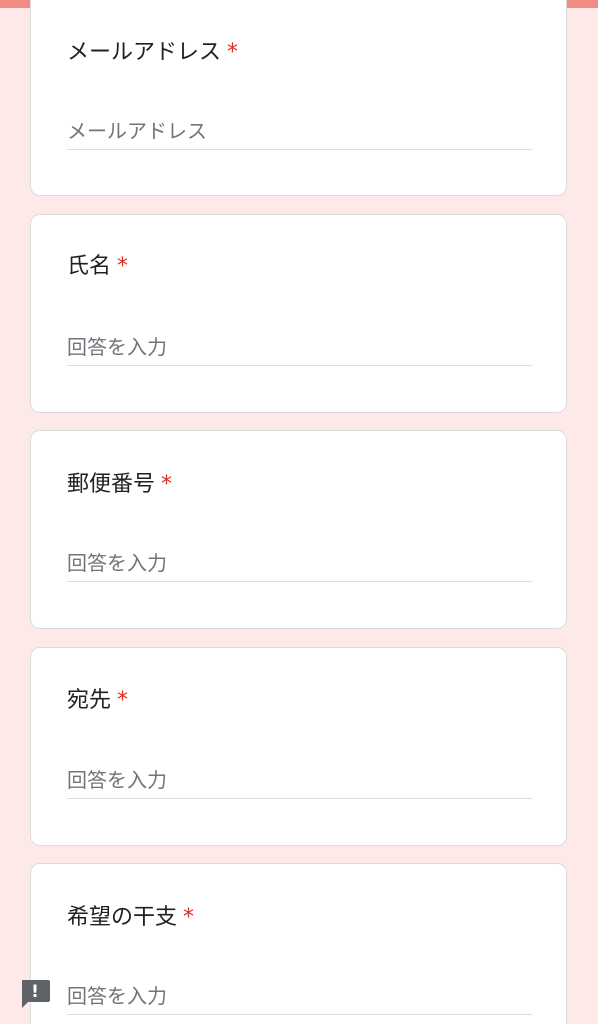 The height and width of the screenshot is (1024, 598). I want to click on question-title-postal-code: 郵便番号 *, so click(119, 485).